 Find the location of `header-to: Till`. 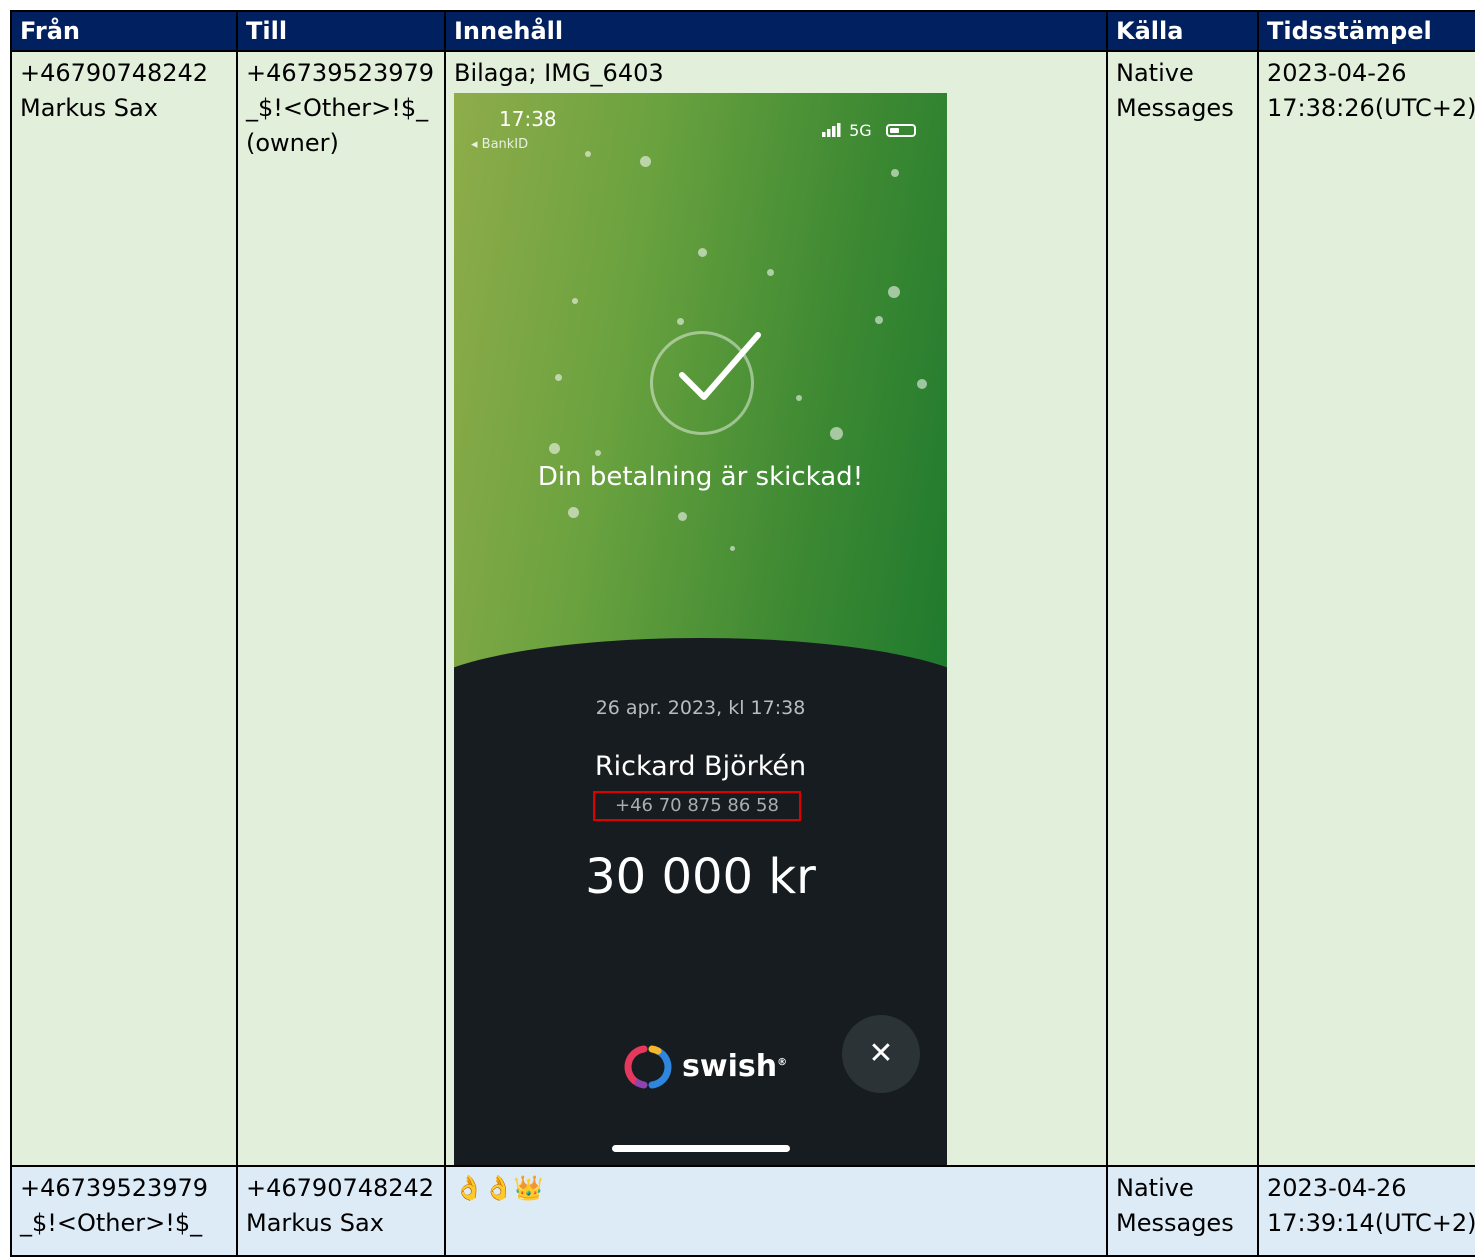

header-to: Till is located at coordinates (341, 31).